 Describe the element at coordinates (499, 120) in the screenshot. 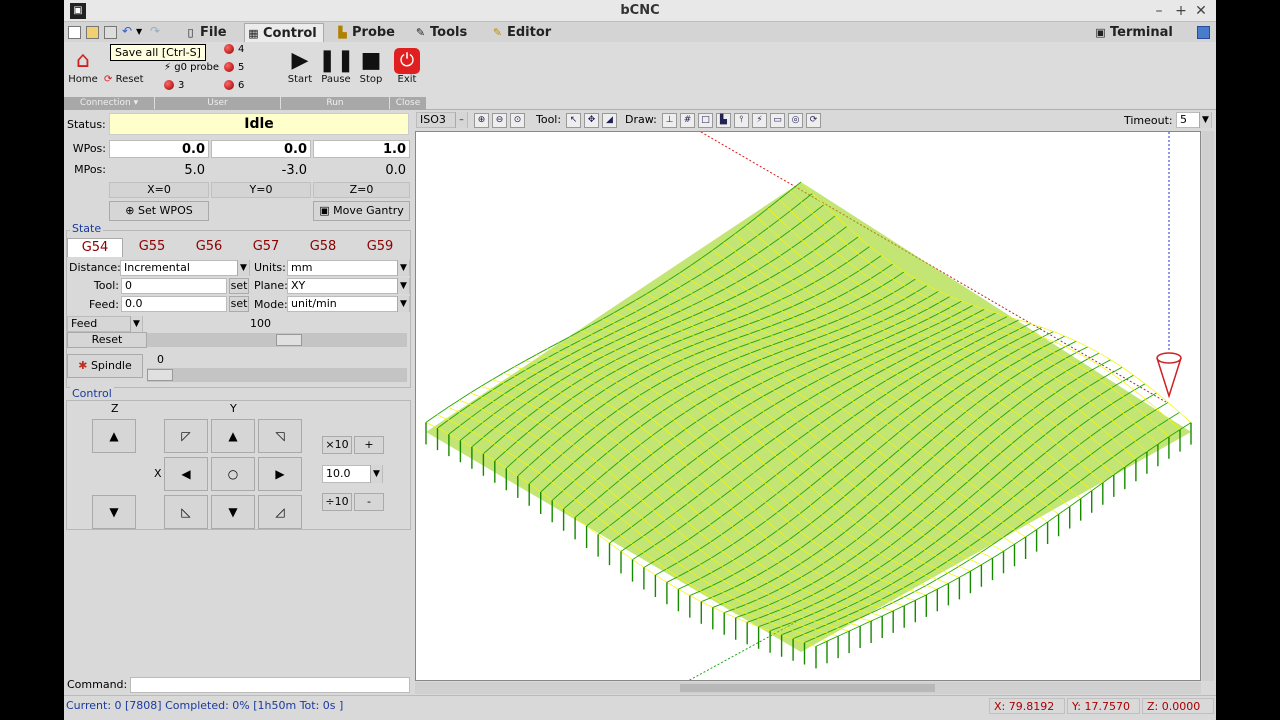

I see `zoom-out-icon: ⊖` at that location.